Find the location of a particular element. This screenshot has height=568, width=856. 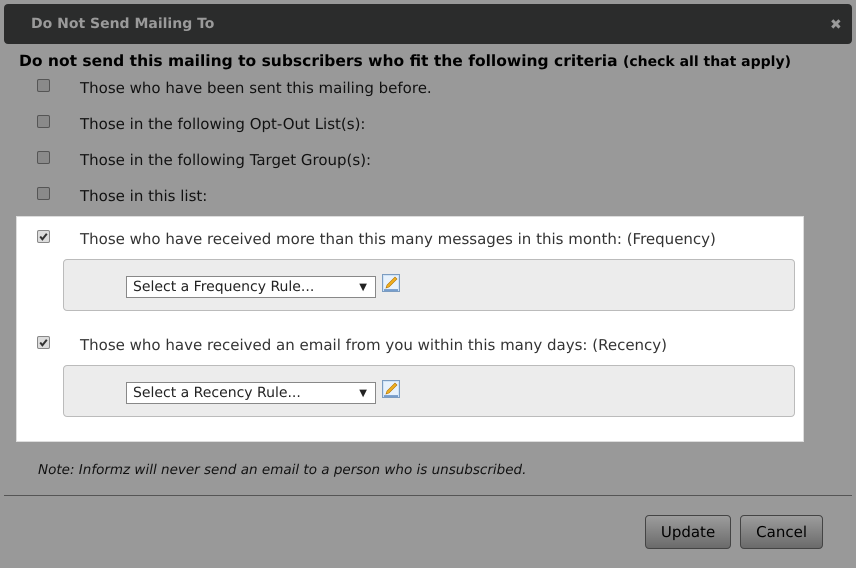

criterion-label: Those who have received an email from you within this many days: (Recency) is located at coordinates (374, 345).